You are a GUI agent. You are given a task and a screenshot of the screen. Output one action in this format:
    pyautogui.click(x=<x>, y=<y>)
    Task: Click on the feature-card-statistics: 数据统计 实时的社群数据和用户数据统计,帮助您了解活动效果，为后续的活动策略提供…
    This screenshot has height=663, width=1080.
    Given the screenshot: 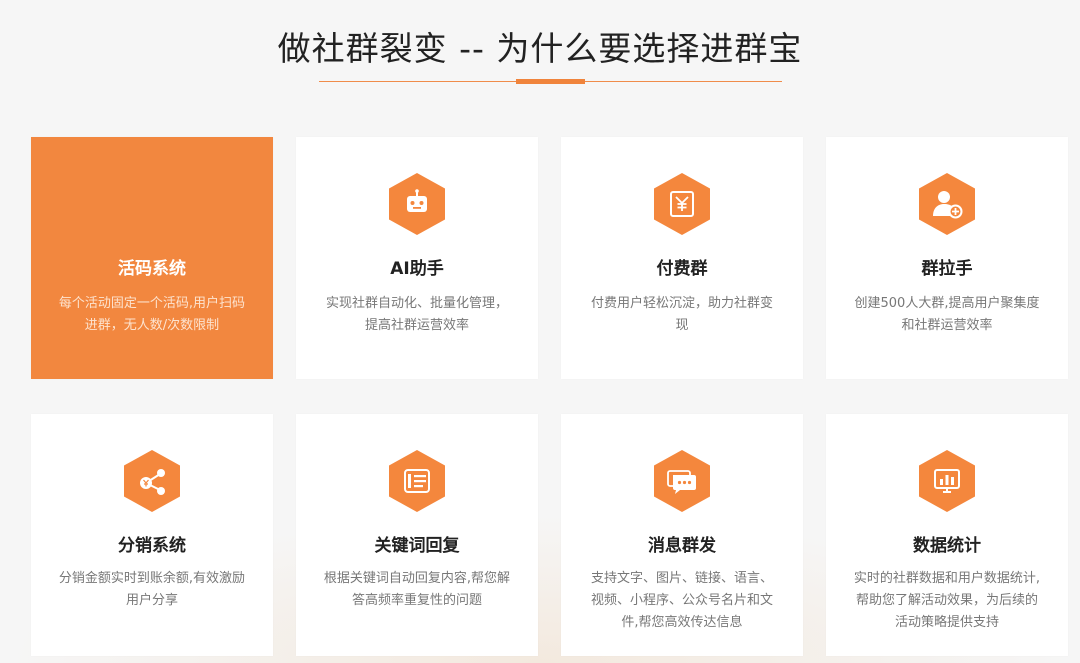 What is the action you would take?
    pyautogui.click(x=947, y=535)
    